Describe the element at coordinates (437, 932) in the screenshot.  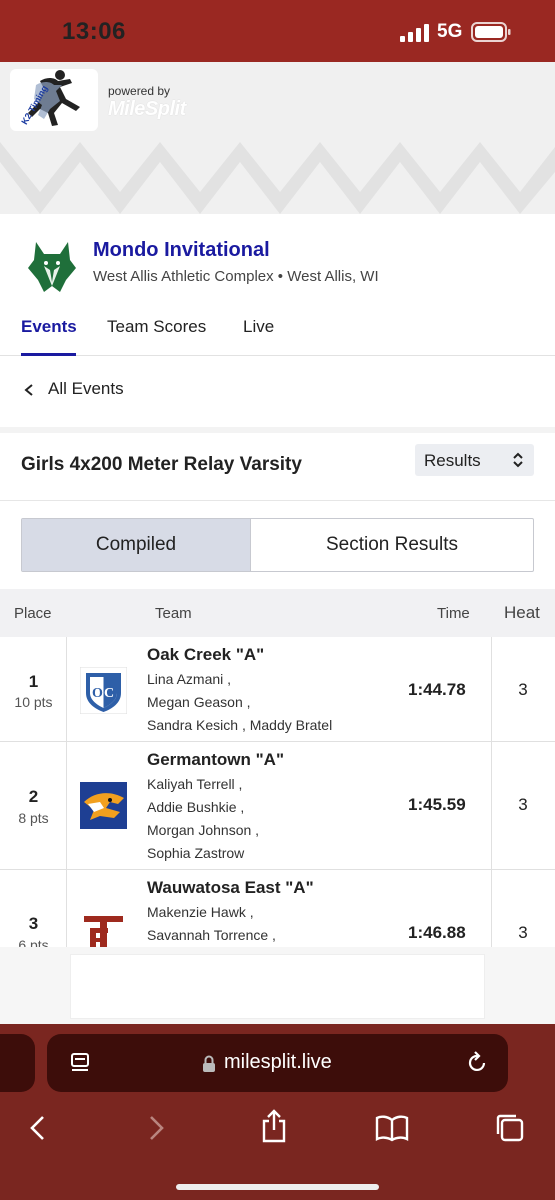
I see `time-value: 1:46.88` at that location.